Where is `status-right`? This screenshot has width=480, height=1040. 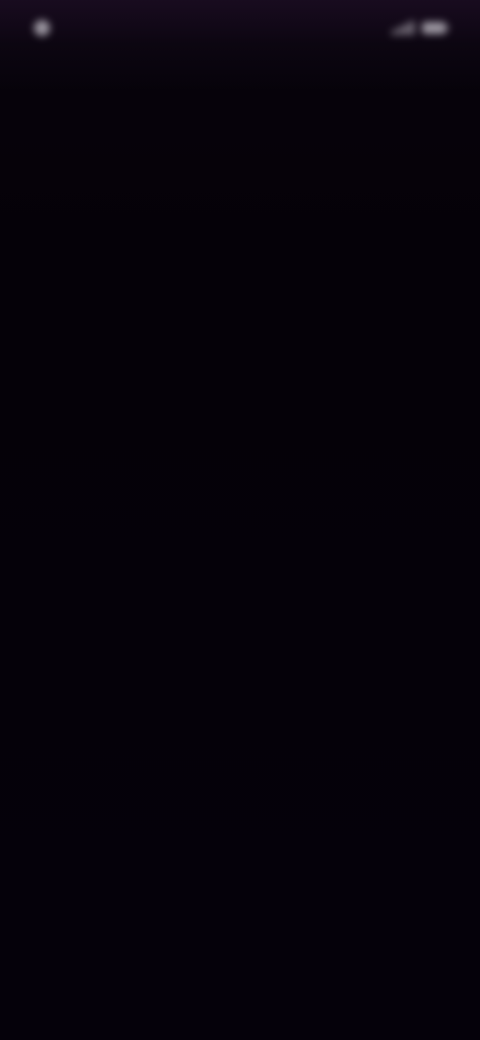 status-right is located at coordinates (416, 28).